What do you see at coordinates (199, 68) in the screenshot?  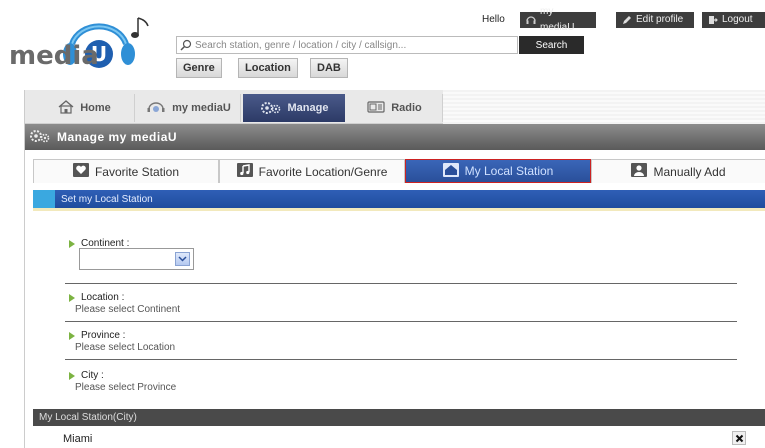 I see `genre-filter-button: Genre` at bounding box center [199, 68].